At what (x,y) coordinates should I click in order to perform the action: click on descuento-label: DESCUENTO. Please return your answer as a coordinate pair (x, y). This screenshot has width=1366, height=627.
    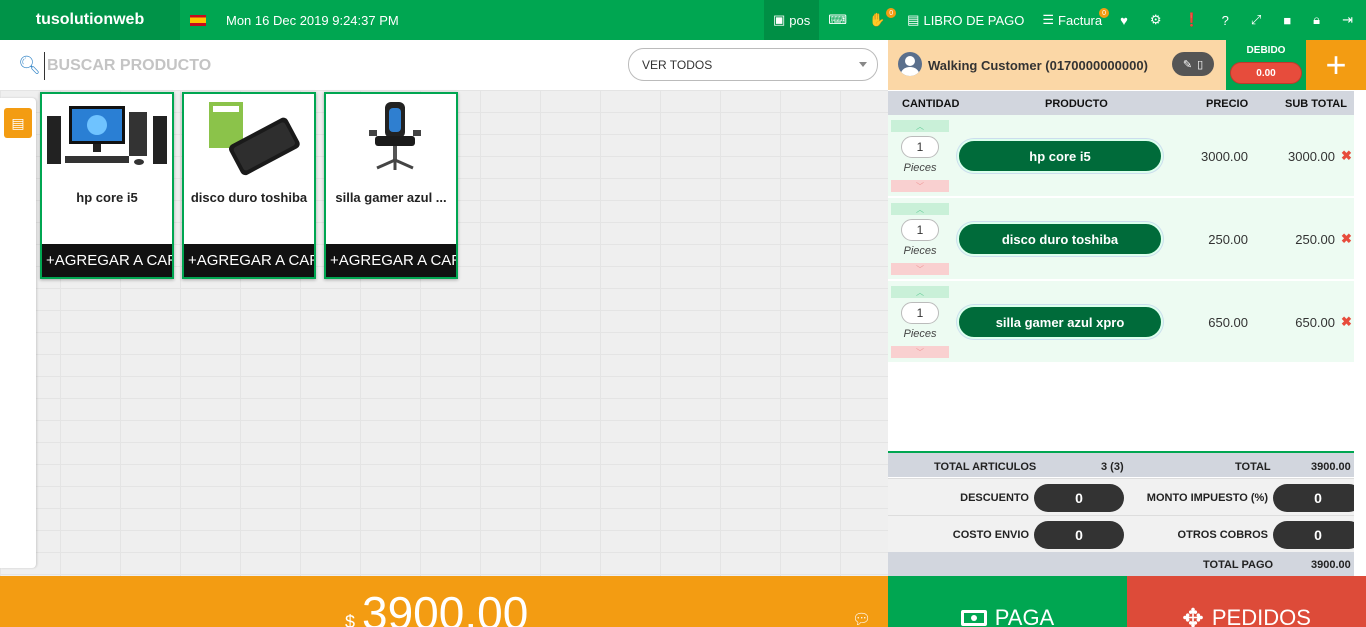
    Looking at the image, I should click on (994, 498).